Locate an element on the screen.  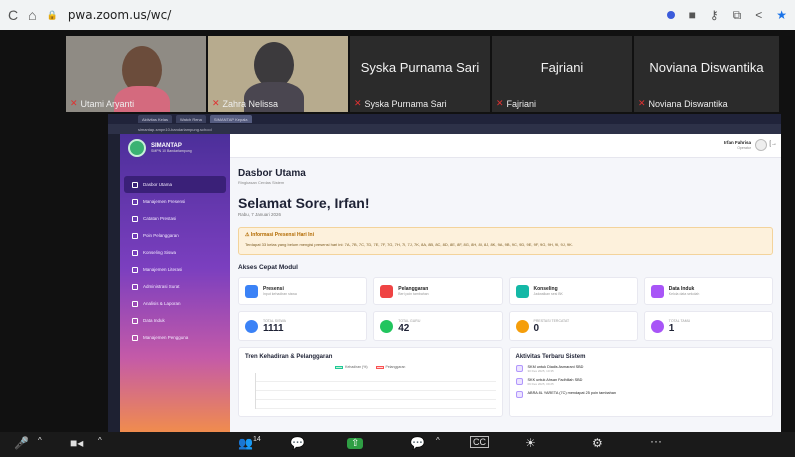
stat-value: 1 is located at coordinates (671, 328).